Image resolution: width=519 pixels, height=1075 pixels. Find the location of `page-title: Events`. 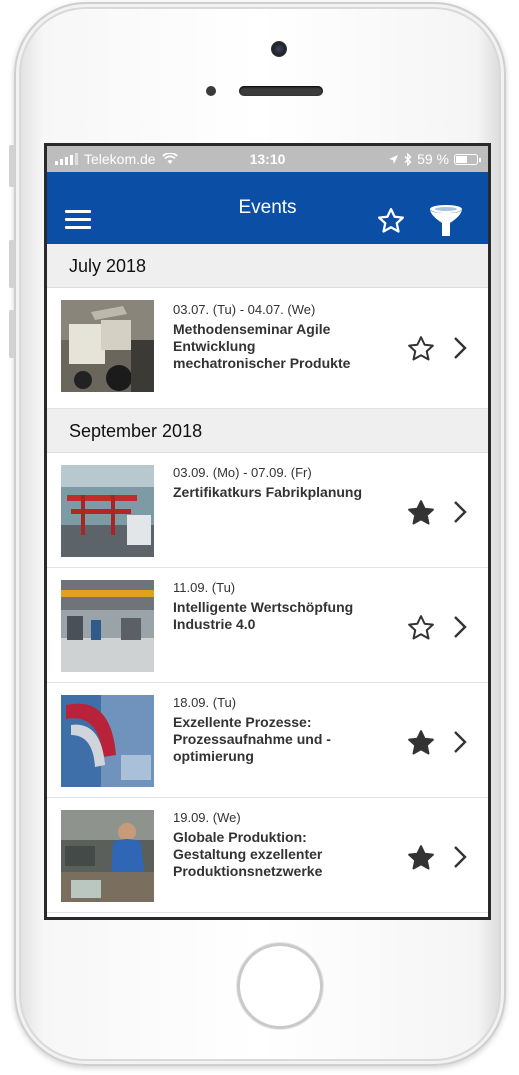

page-title: Events is located at coordinates (267, 207).